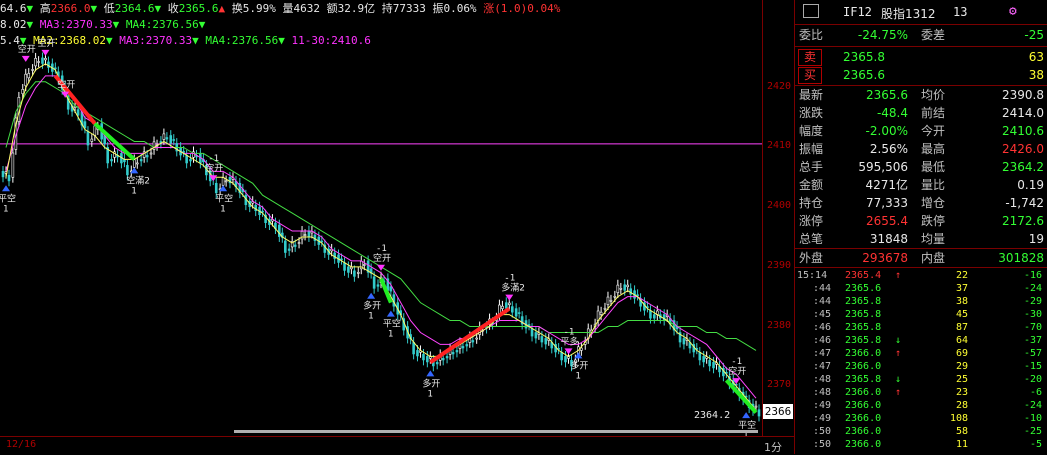 The image size is (1047, 455). What do you see at coordinates (921, 57) in the screenshot?
I see `ask-row: 卖 2365.8 63` at bounding box center [921, 57].